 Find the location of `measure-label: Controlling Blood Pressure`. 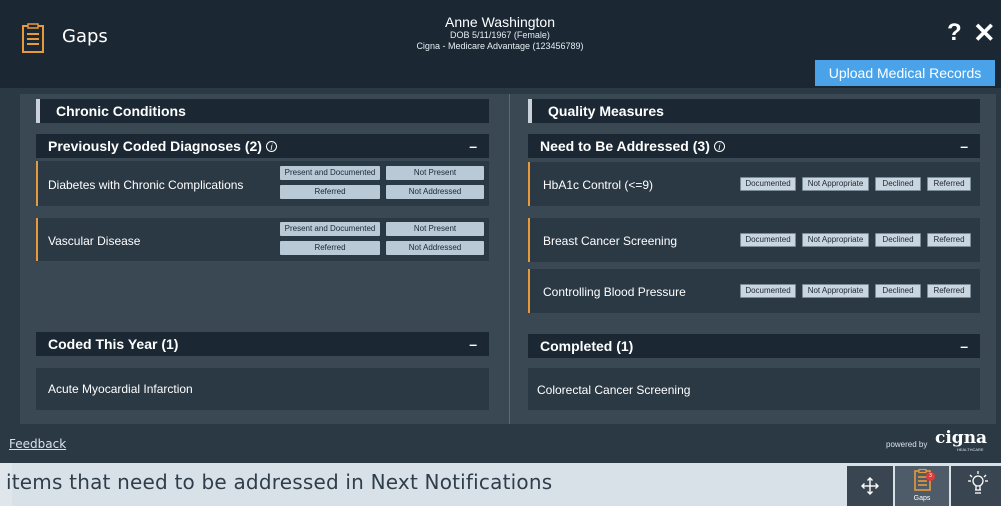

measure-label: Controlling Blood Pressure is located at coordinates (614, 292).